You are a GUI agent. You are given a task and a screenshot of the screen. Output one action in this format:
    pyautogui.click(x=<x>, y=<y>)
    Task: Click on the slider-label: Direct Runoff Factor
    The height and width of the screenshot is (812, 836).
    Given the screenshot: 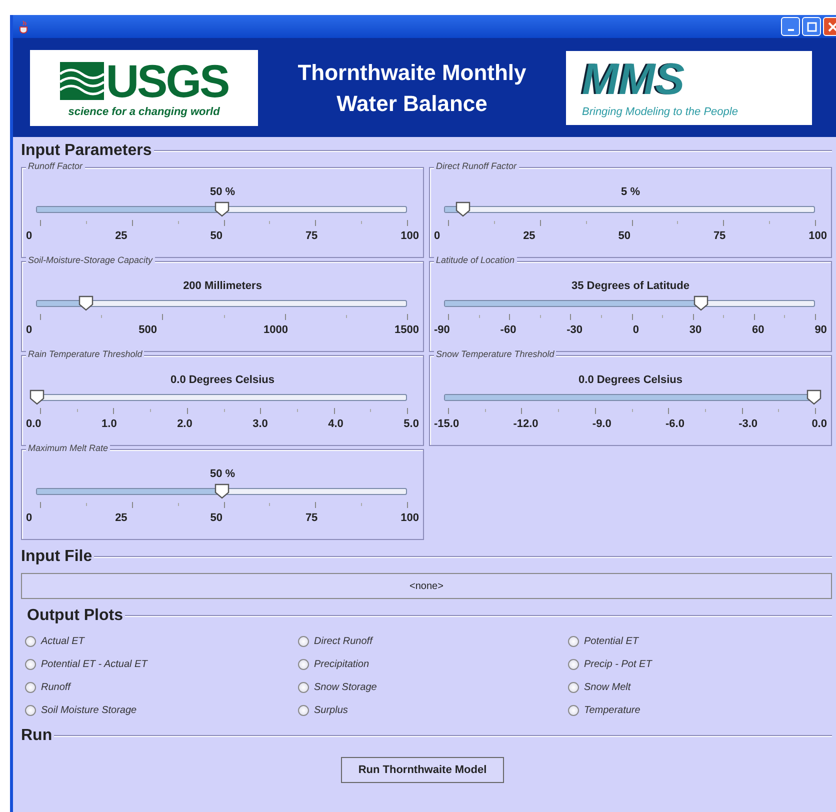 What is the action you would take?
    pyautogui.click(x=476, y=166)
    